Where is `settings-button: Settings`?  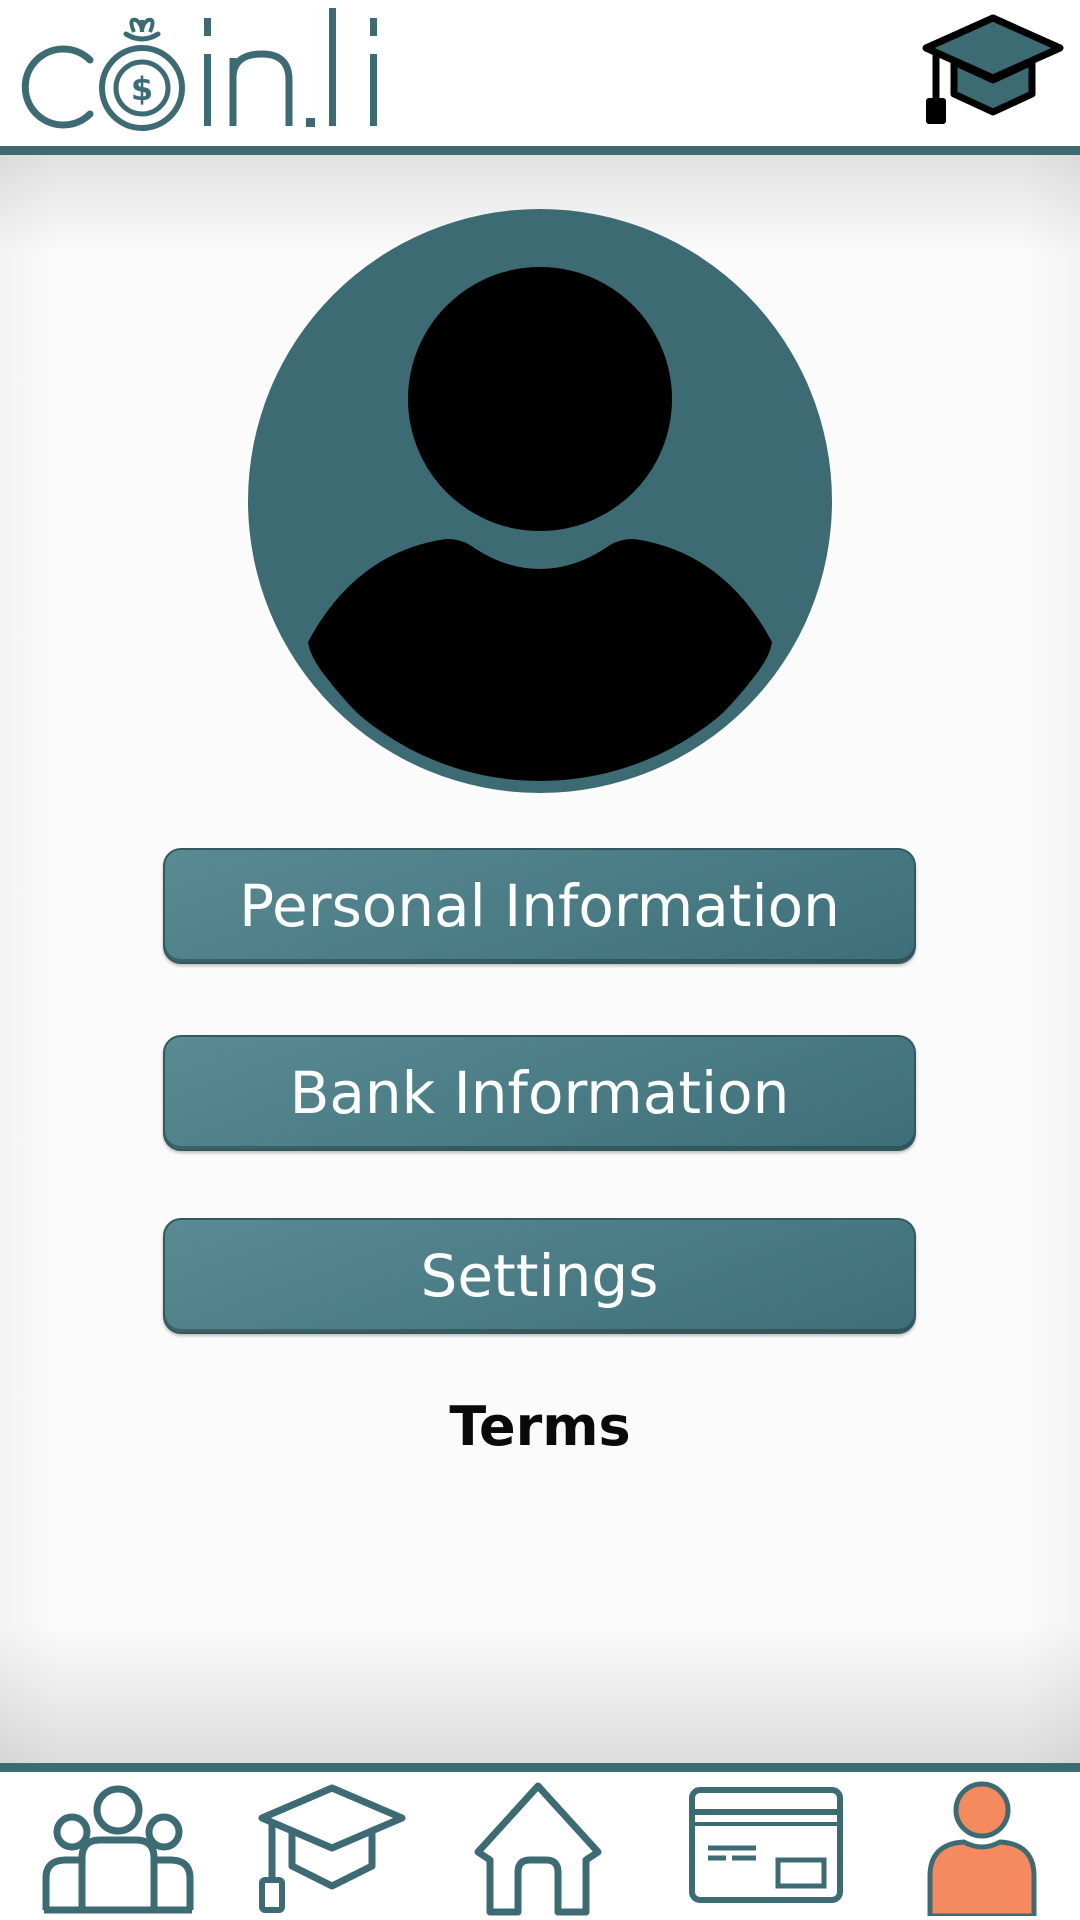 settings-button: Settings is located at coordinates (539, 1276).